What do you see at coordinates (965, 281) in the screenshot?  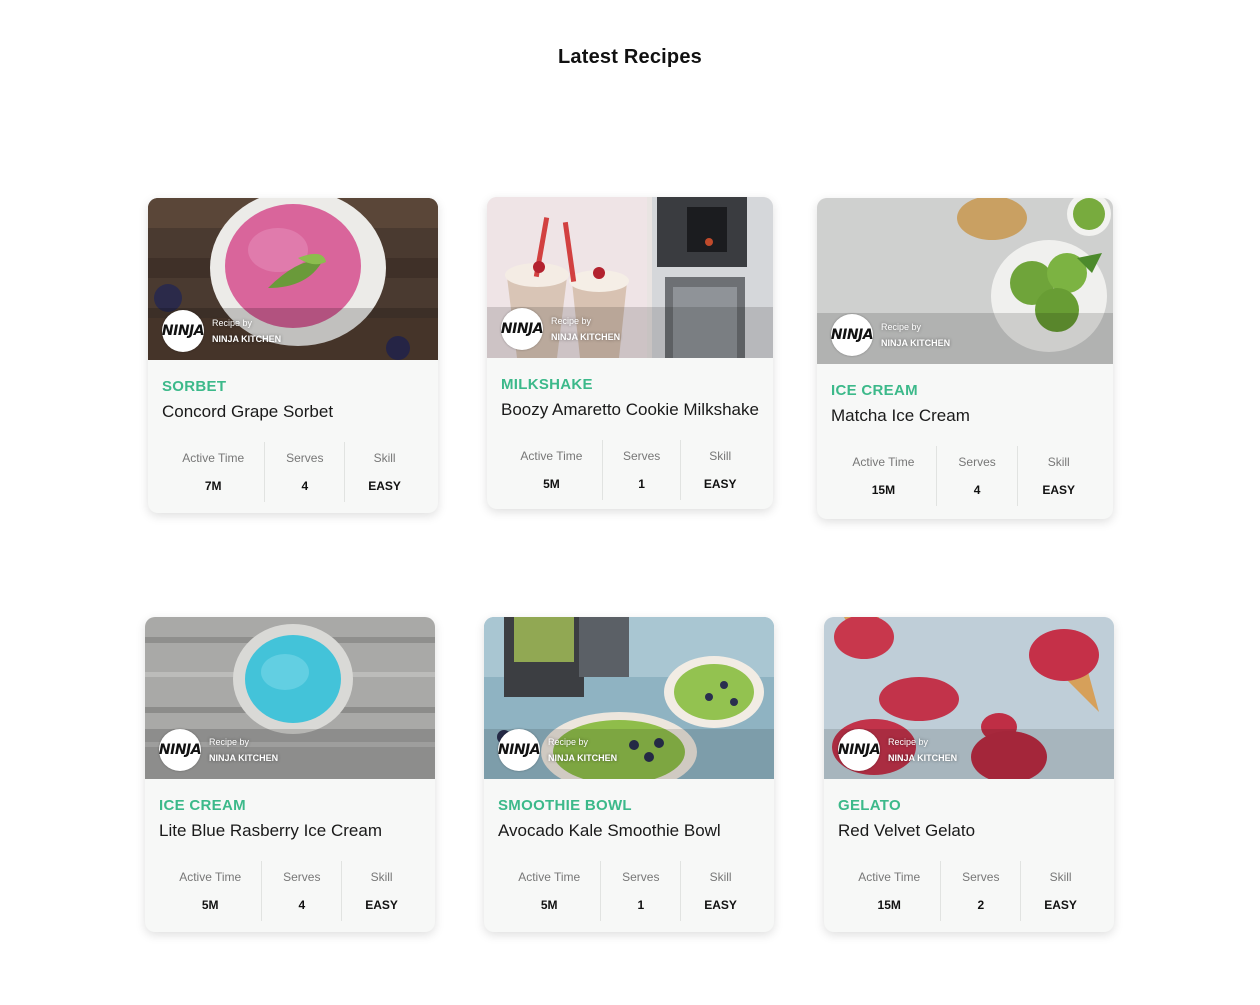 I see `recipe-image-matcha: NINJA Recipe by NINJA KITCHEN` at bounding box center [965, 281].